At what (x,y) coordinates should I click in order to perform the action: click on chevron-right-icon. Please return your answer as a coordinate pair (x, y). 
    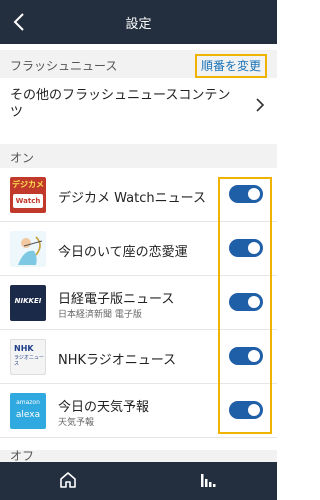
    Looking at the image, I should click on (260, 105).